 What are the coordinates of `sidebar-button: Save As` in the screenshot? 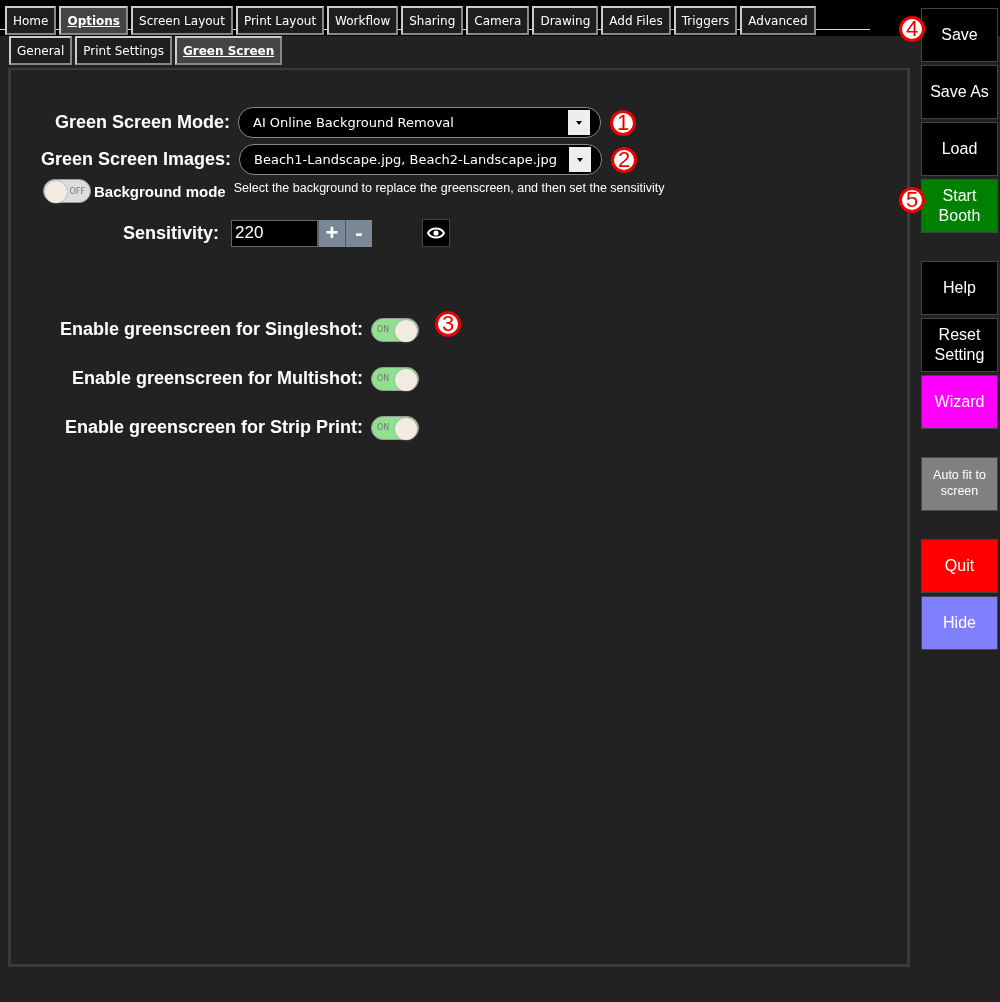 It's located at (959, 92).